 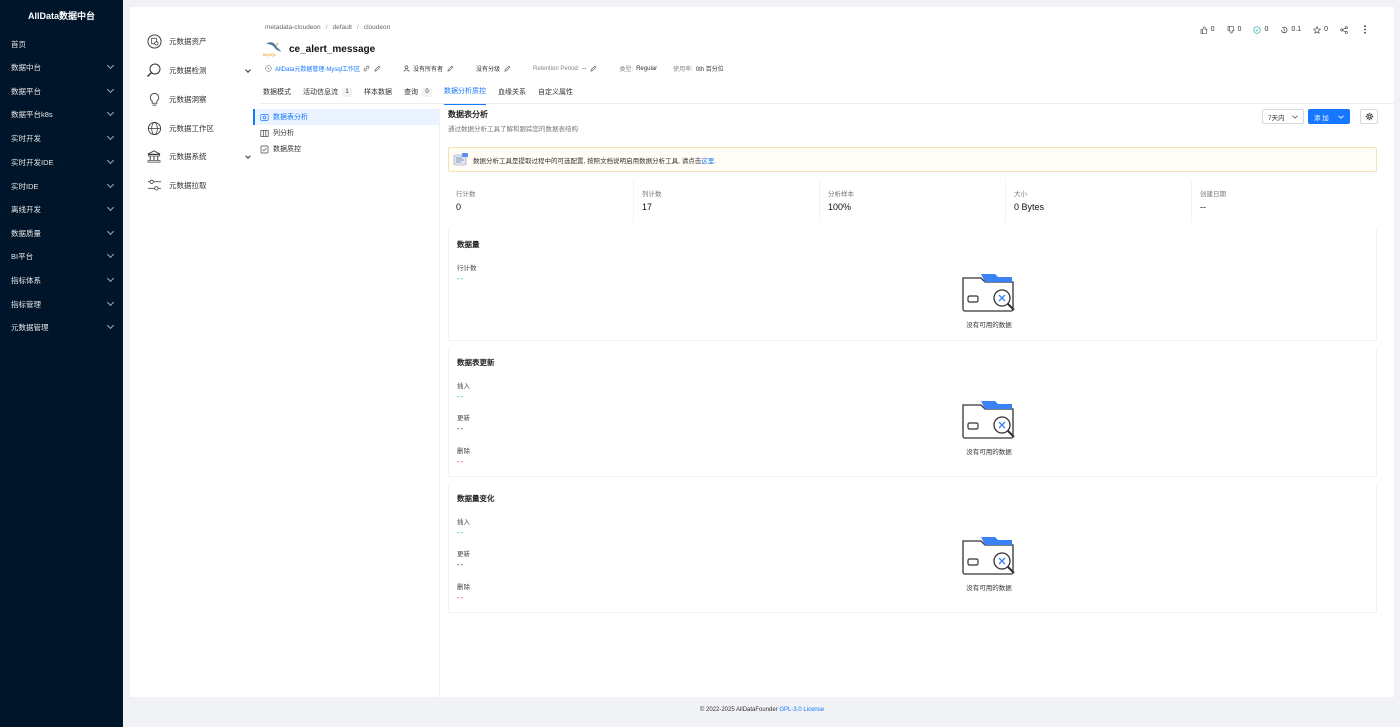 I want to click on sidebar-item-offline-dev: 离线开发, so click(x=61, y=209).